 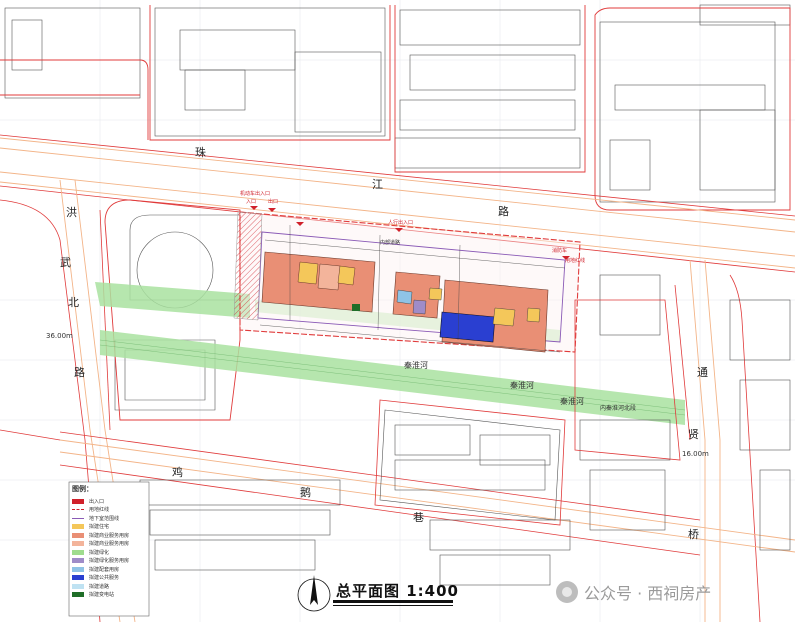 What do you see at coordinates (393, 601) in the screenshot?
I see `title-underline` at bounding box center [393, 601].